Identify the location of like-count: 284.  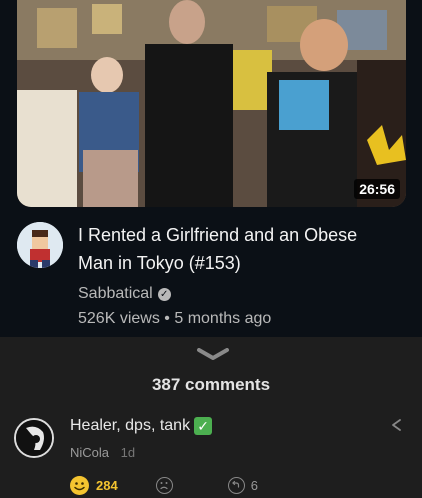
(107, 485).